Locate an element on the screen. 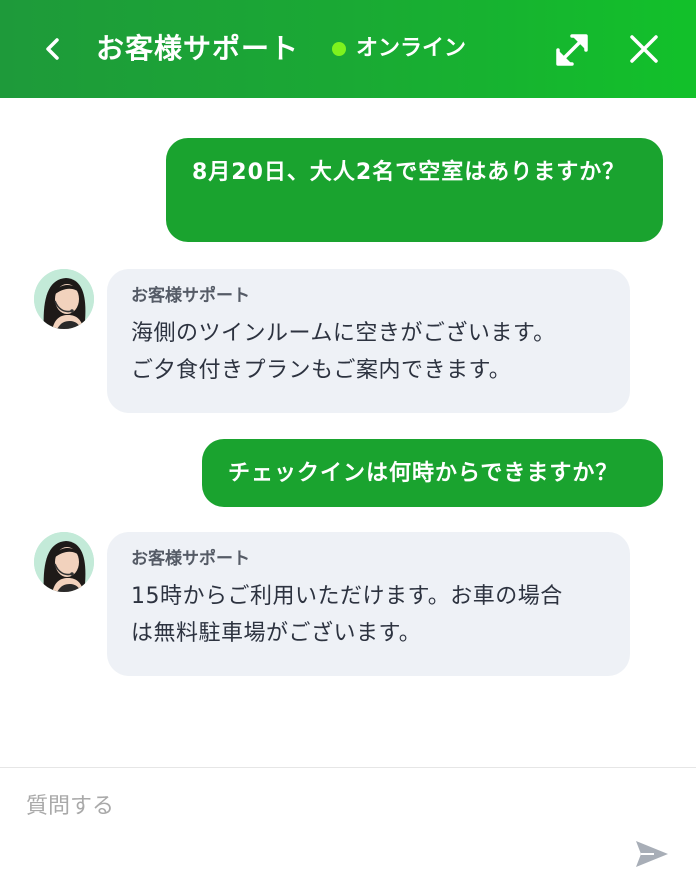 The width and height of the screenshot is (696, 896). send-icon is located at coordinates (652, 854).